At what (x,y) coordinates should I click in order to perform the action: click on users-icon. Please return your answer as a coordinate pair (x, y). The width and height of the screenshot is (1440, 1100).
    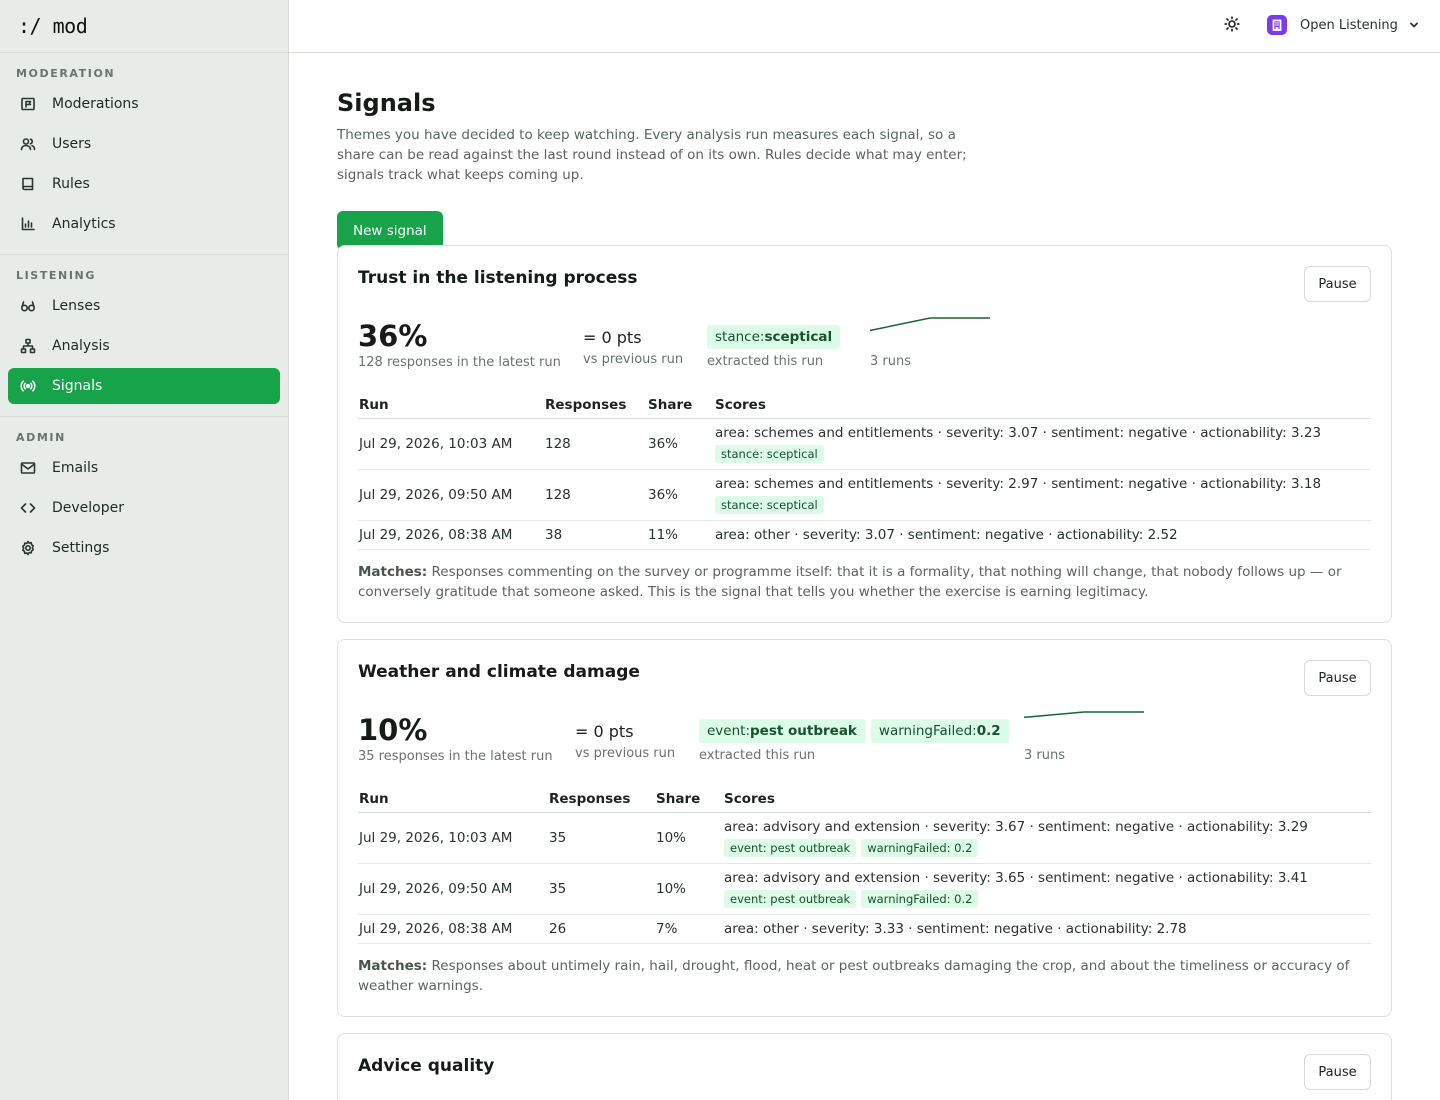
    Looking at the image, I should click on (28, 144).